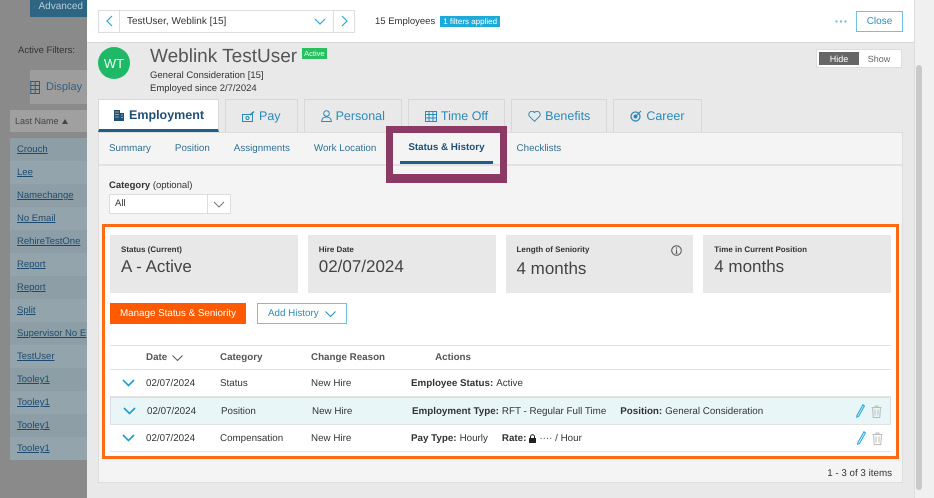  What do you see at coordinates (35, 87) in the screenshot?
I see `grid-icon` at bounding box center [35, 87].